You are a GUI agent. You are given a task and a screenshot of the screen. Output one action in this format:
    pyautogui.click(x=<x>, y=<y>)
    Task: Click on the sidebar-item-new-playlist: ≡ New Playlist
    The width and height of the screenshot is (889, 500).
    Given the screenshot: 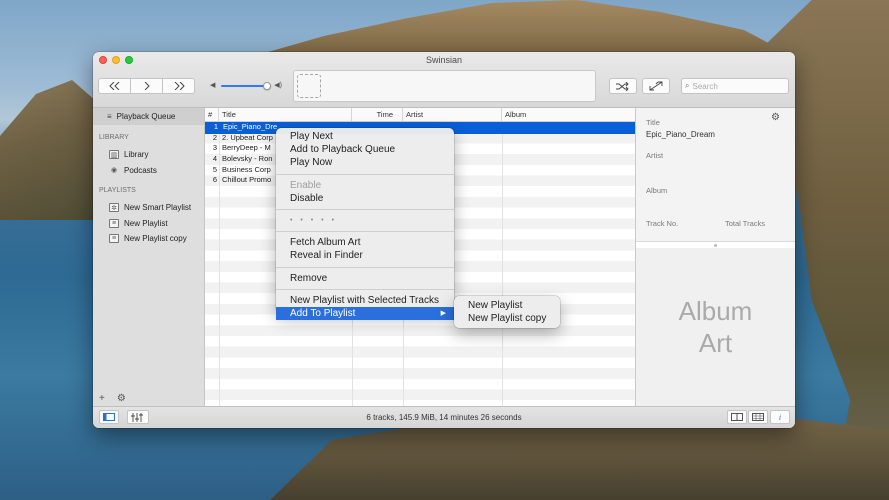 What is the action you would take?
    pyautogui.click(x=148, y=224)
    